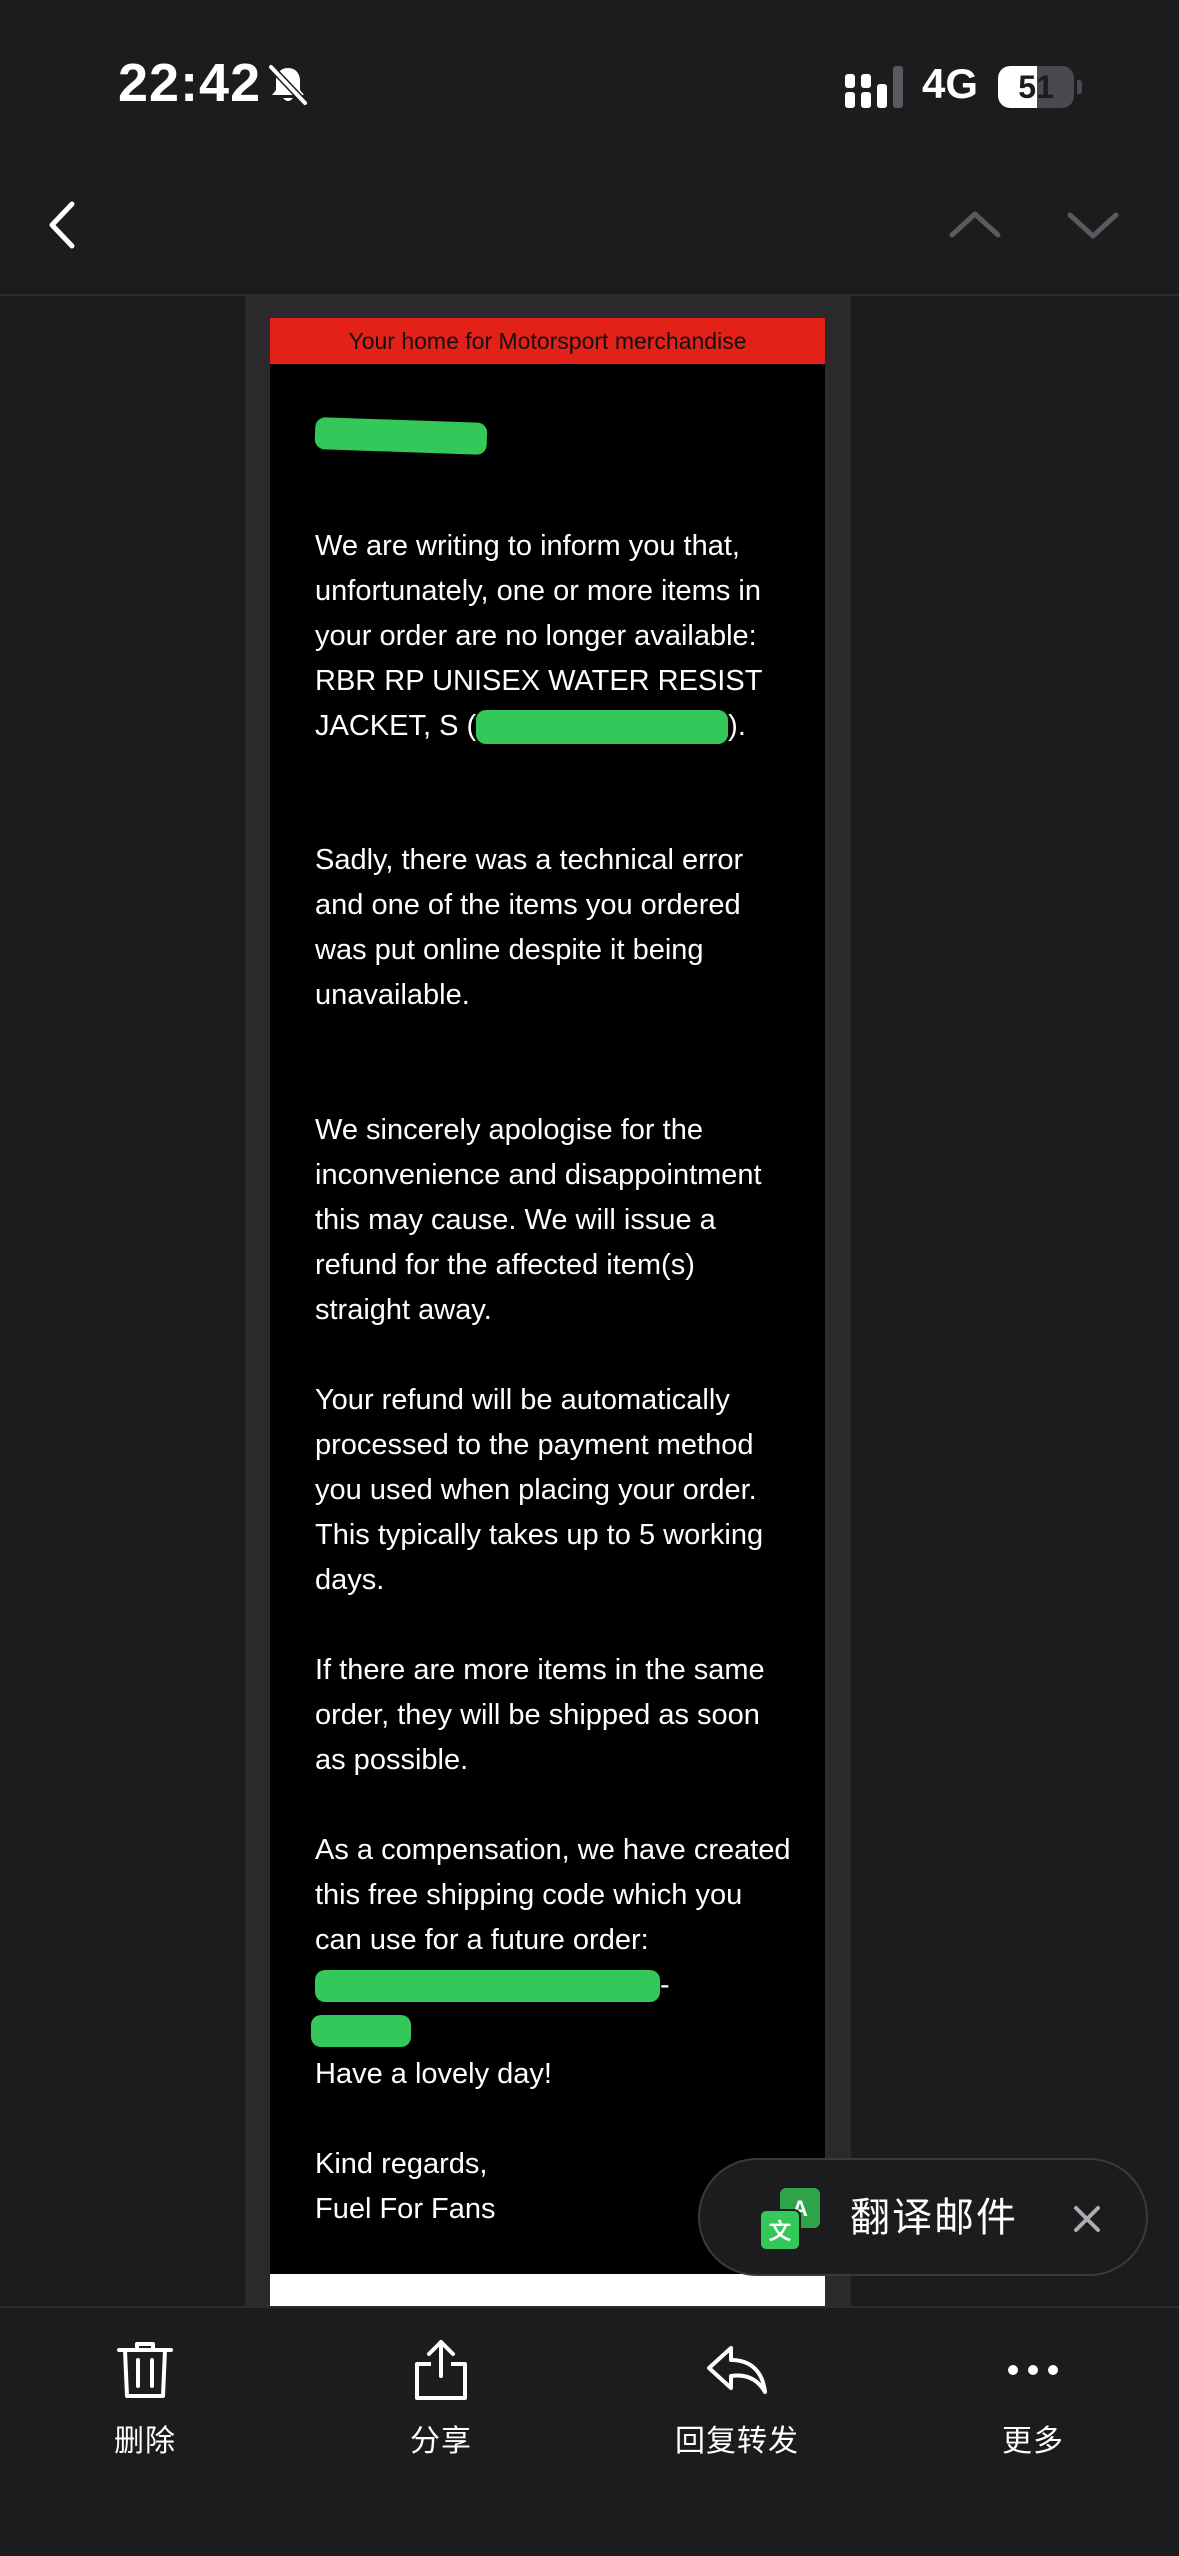 The height and width of the screenshot is (2556, 1179). I want to click on battery-percent: 51, so click(1036, 87).